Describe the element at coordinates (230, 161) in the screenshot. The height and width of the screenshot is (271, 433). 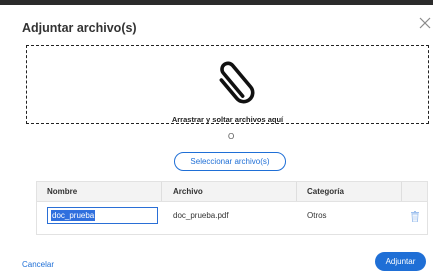
I see `select-files-button: Seleccionar archivo(s)` at that location.